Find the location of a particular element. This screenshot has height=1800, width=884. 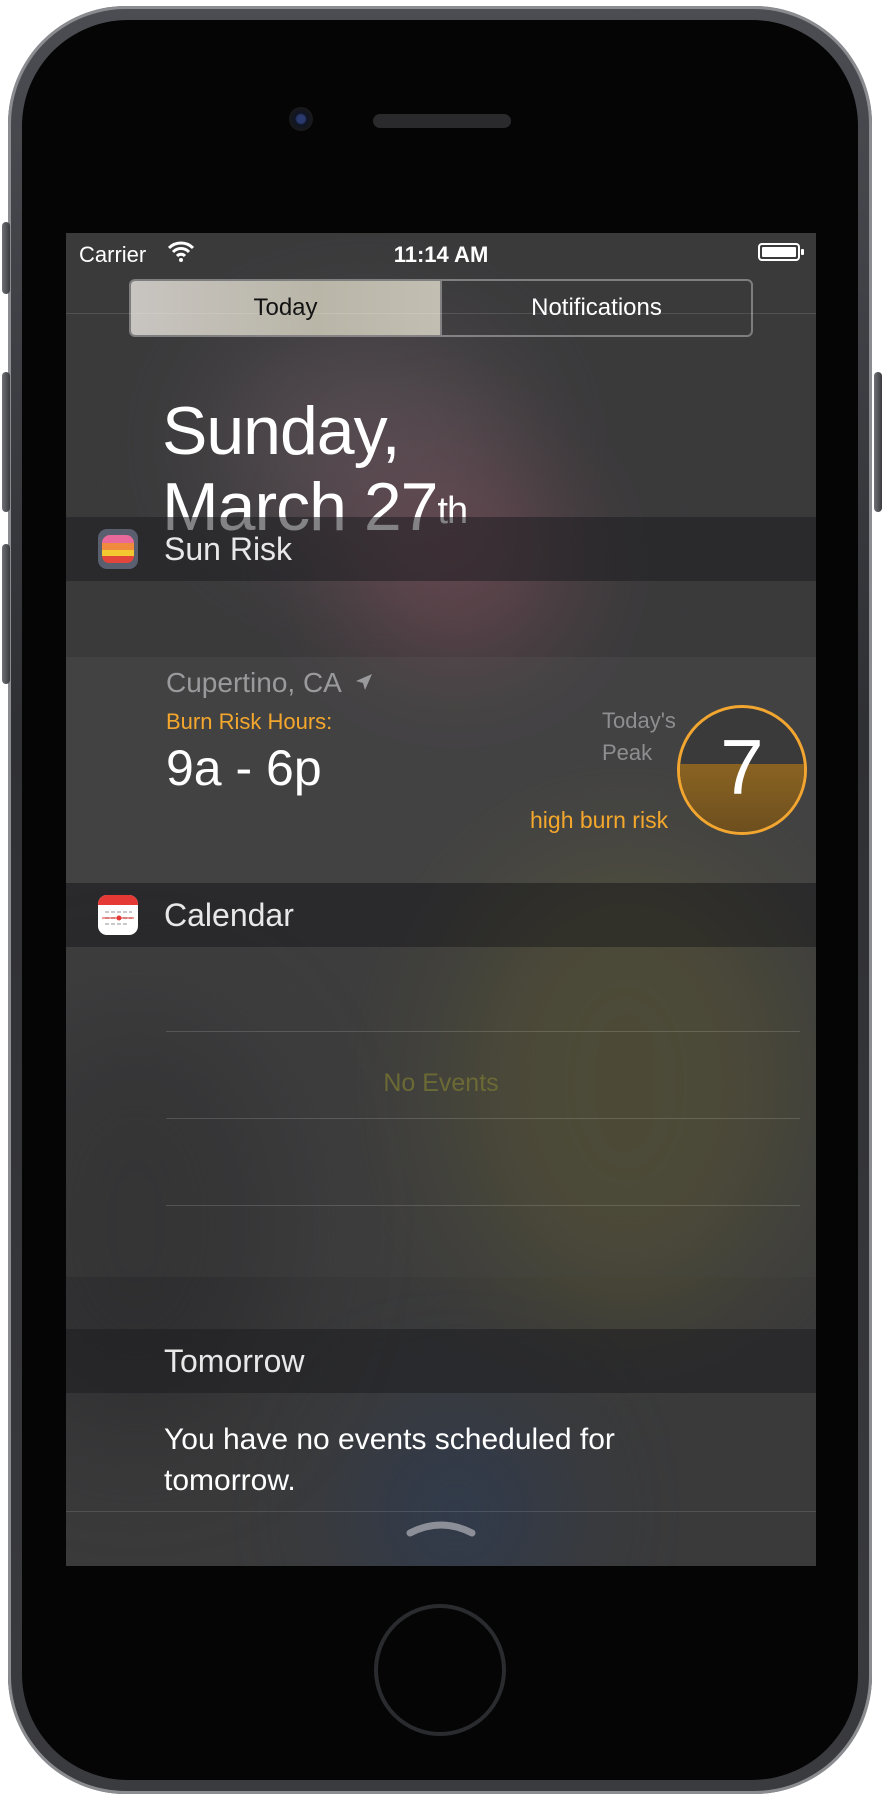

tomorrow-section-header: Tomorrow is located at coordinates (441, 1361).